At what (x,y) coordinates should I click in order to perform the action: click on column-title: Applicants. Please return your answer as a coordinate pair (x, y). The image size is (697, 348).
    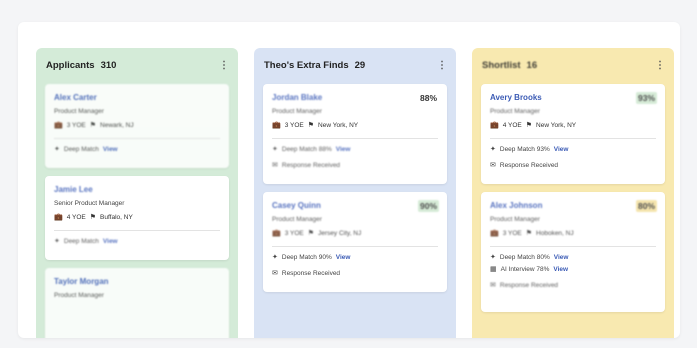
    Looking at the image, I should click on (70, 65).